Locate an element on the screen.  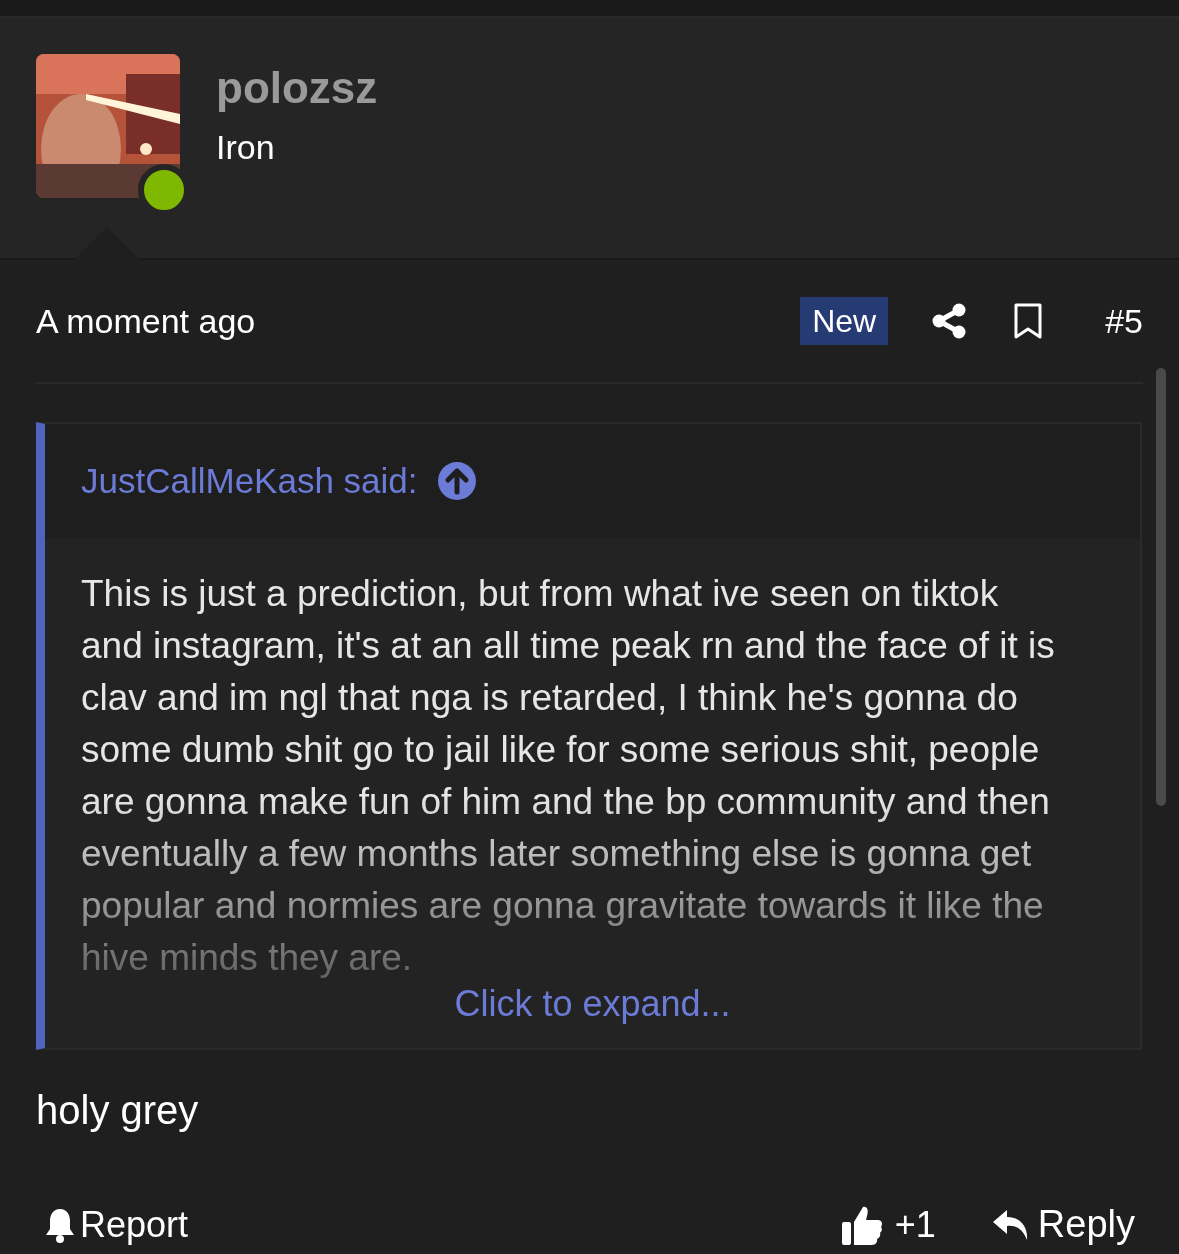
reply-arrow-icon is located at coordinates (1010, 1224).